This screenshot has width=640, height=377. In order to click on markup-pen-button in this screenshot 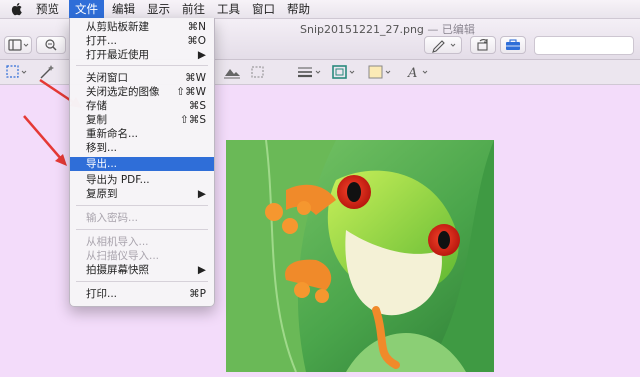, I will do `click(443, 45)`.